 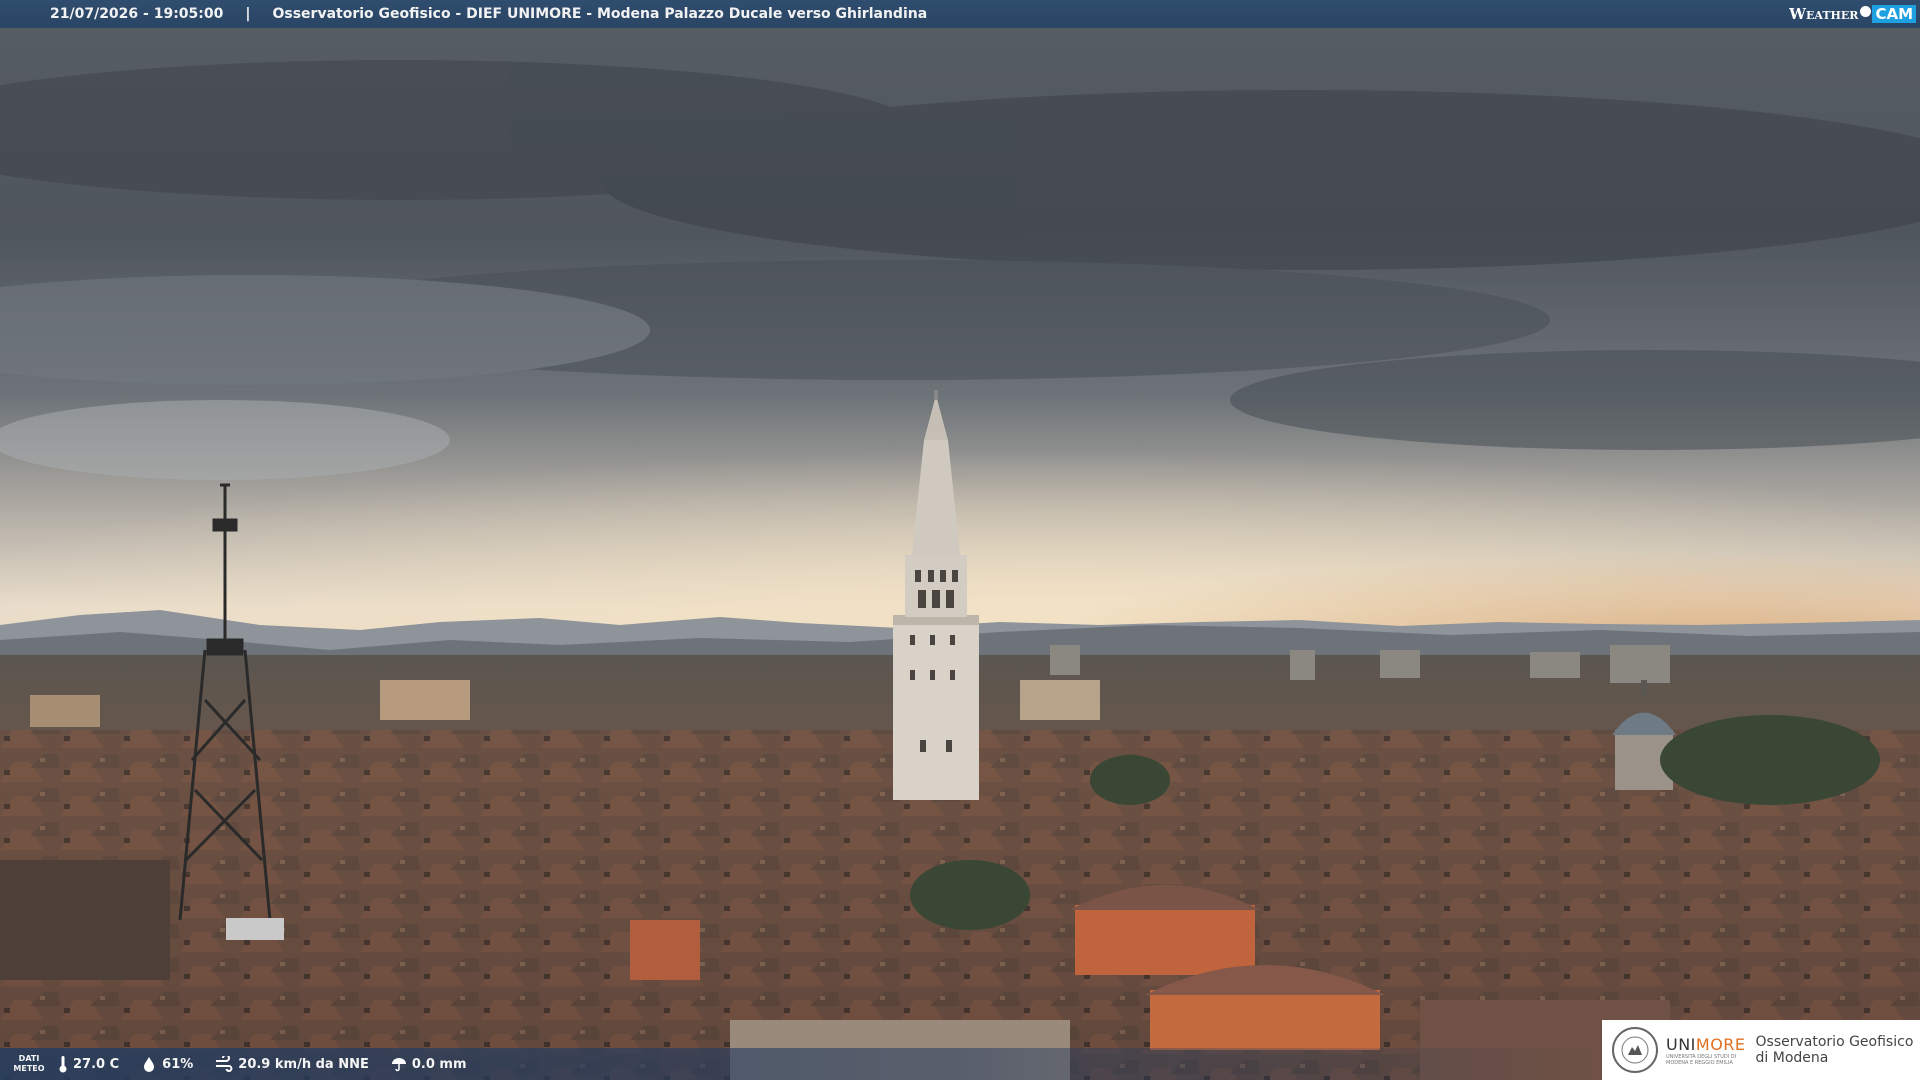 I want to click on rain-item: 0.0 mm, so click(x=429, y=1064).